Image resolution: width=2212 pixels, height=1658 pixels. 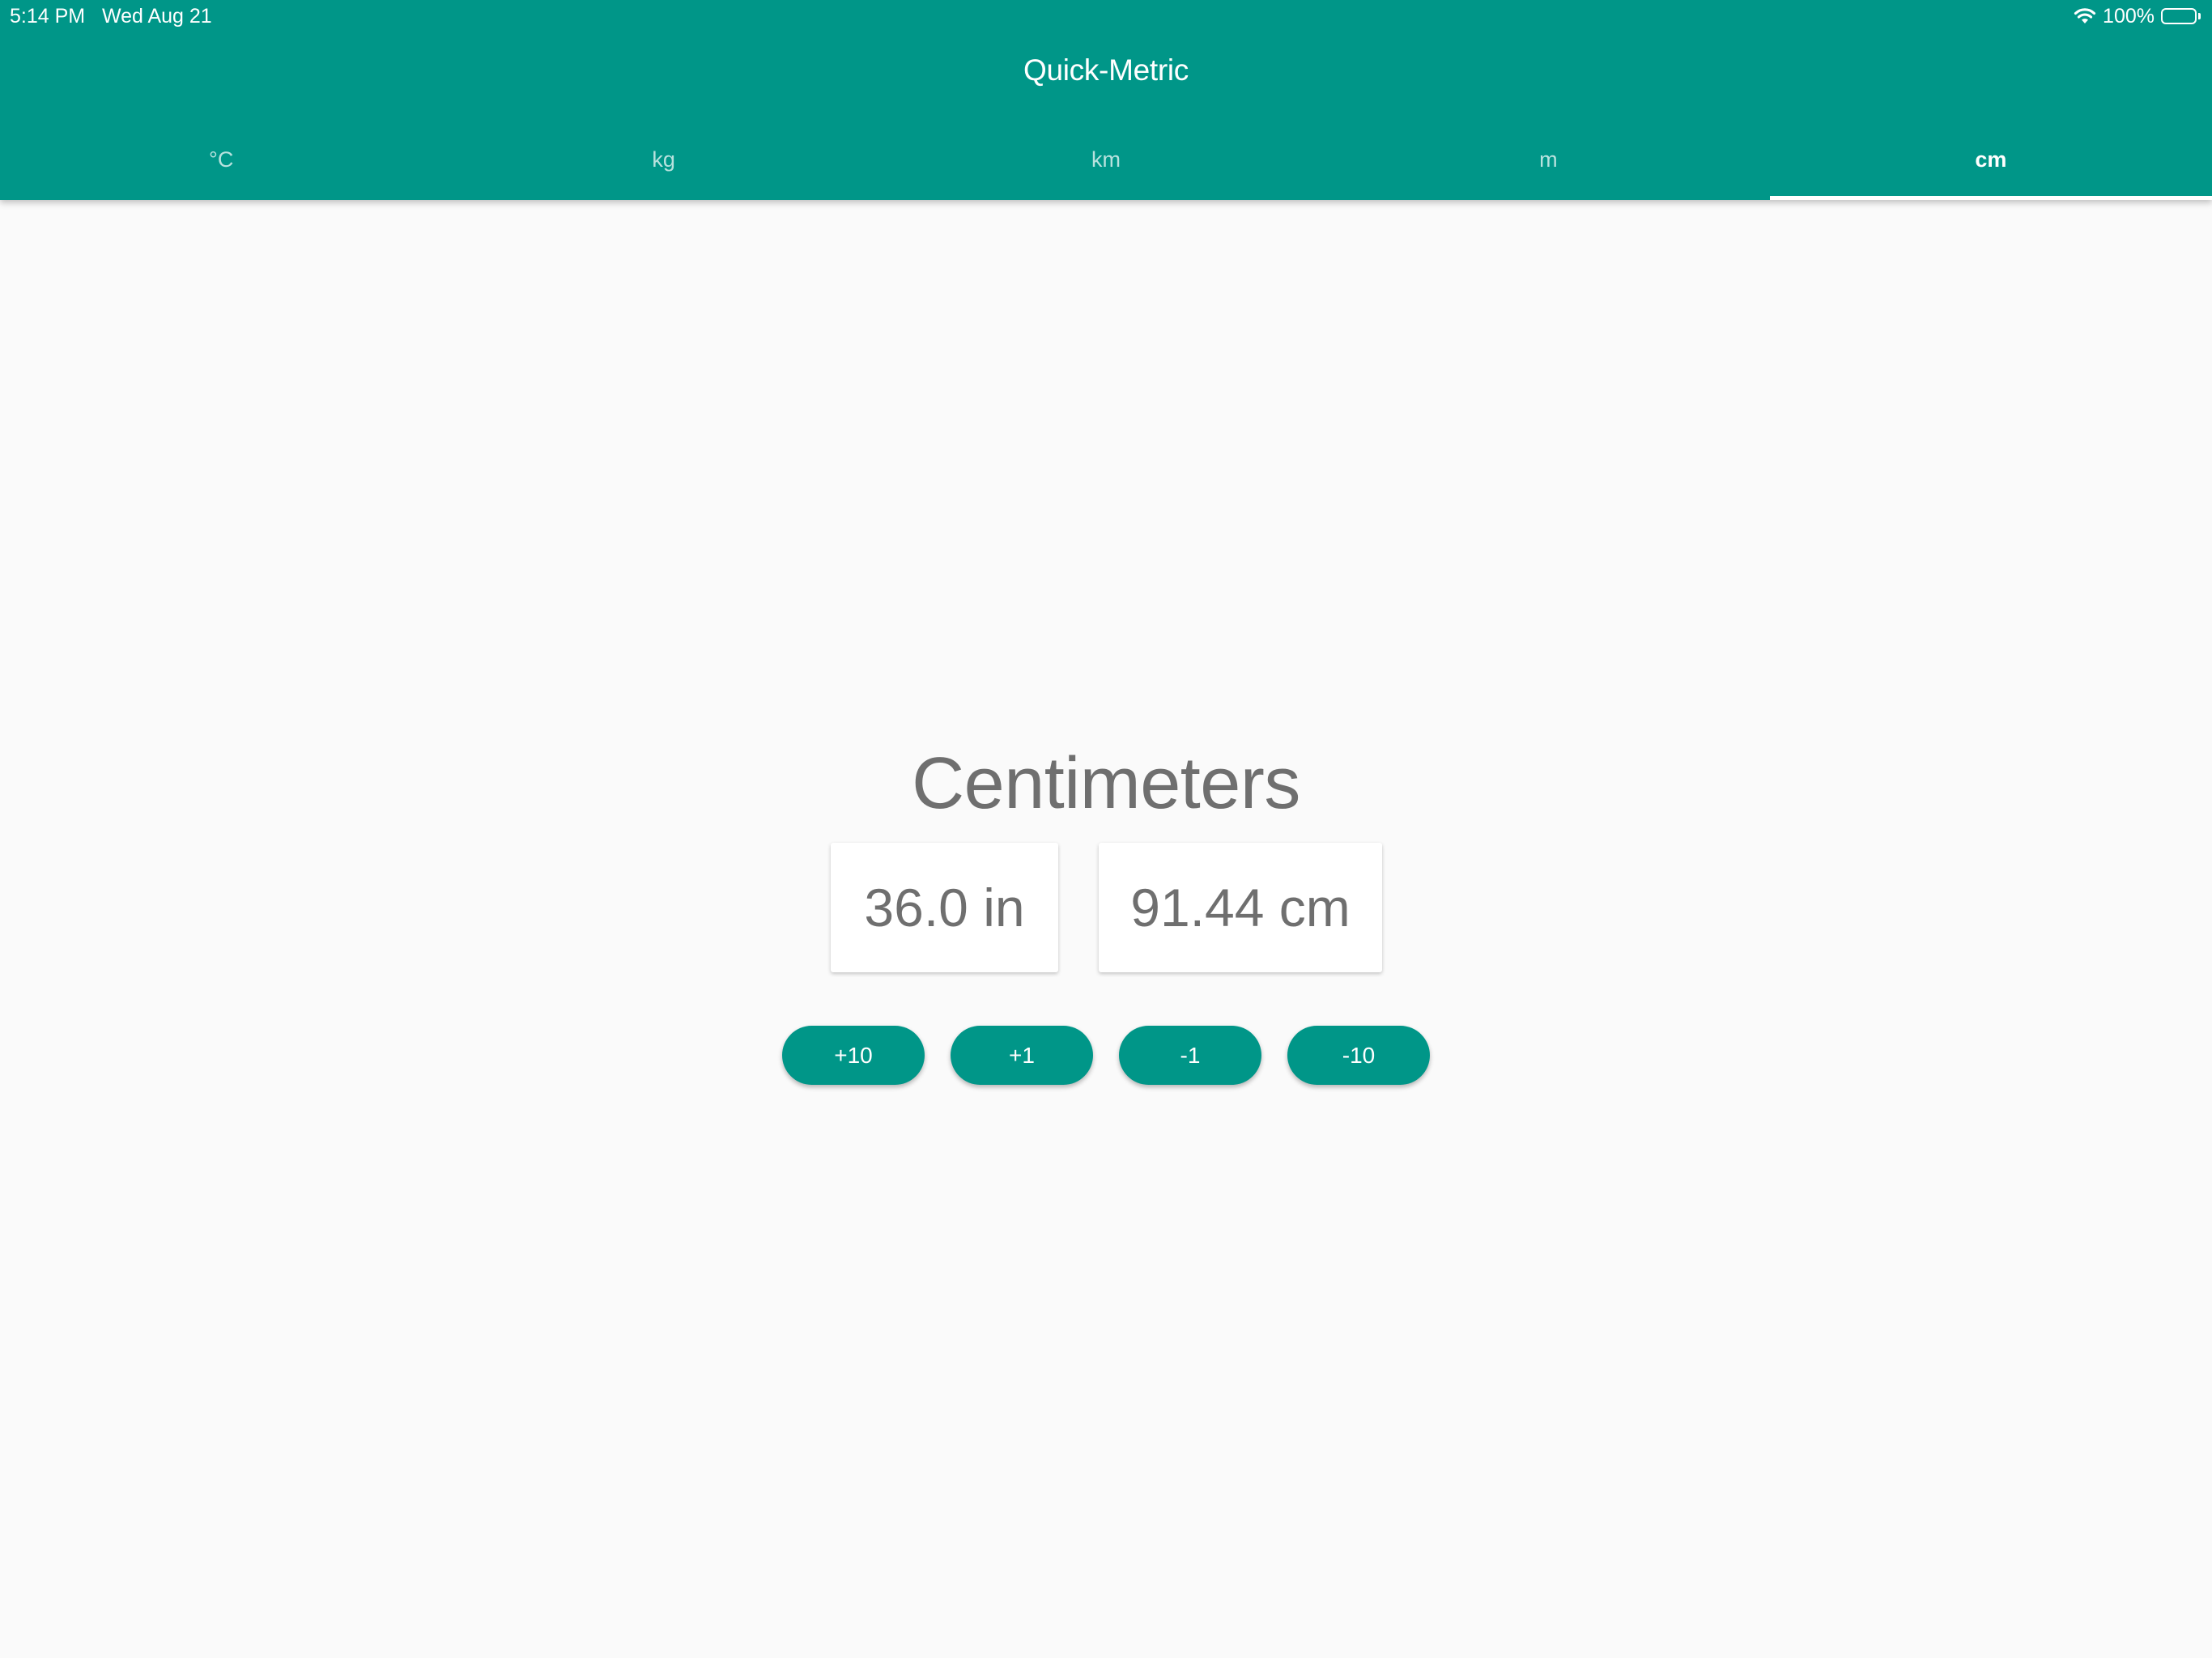 What do you see at coordinates (1548, 165) in the screenshot?
I see `tab-meters: m` at bounding box center [1548, 165].